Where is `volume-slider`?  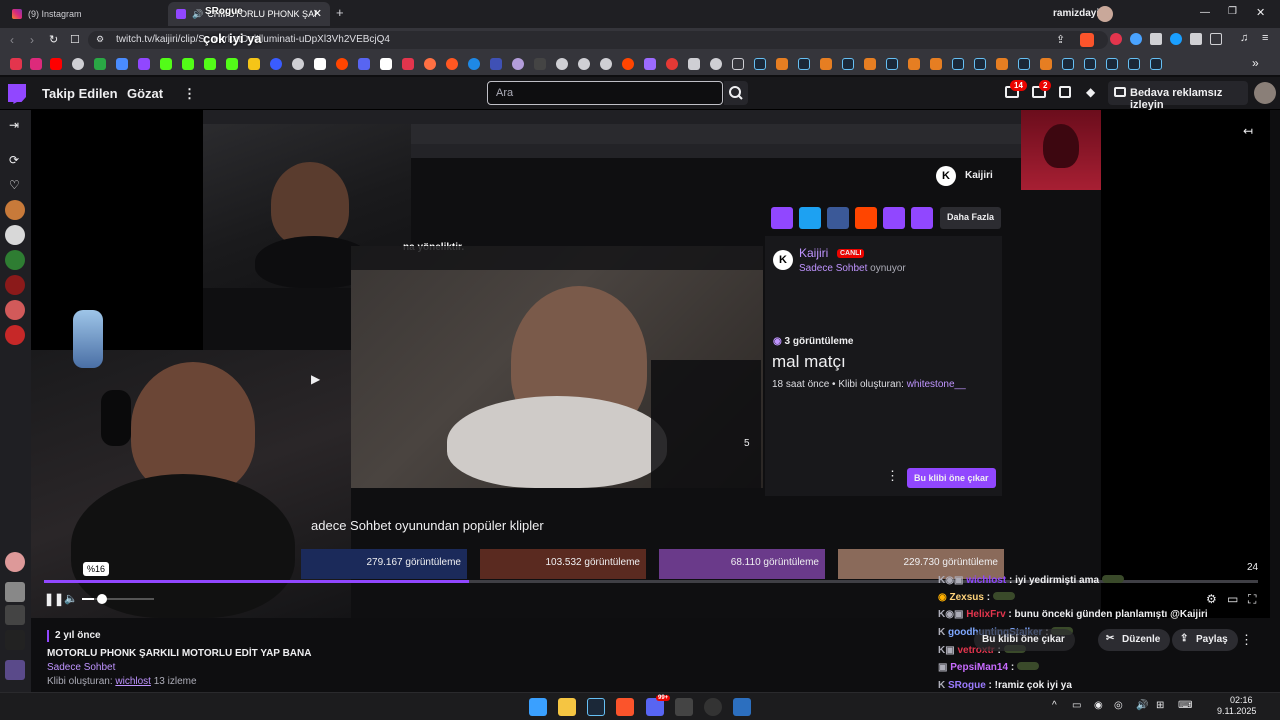
volume-slider is located at coordinates (118, 599).